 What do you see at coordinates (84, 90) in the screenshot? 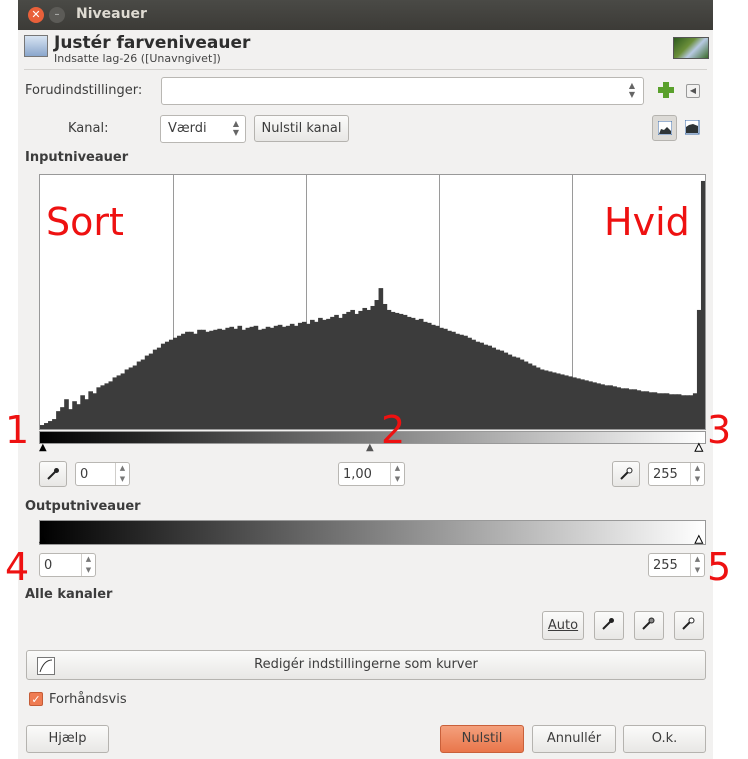
I see `presets-label: Forudindstillinger:` at bounding box center [84, 90].